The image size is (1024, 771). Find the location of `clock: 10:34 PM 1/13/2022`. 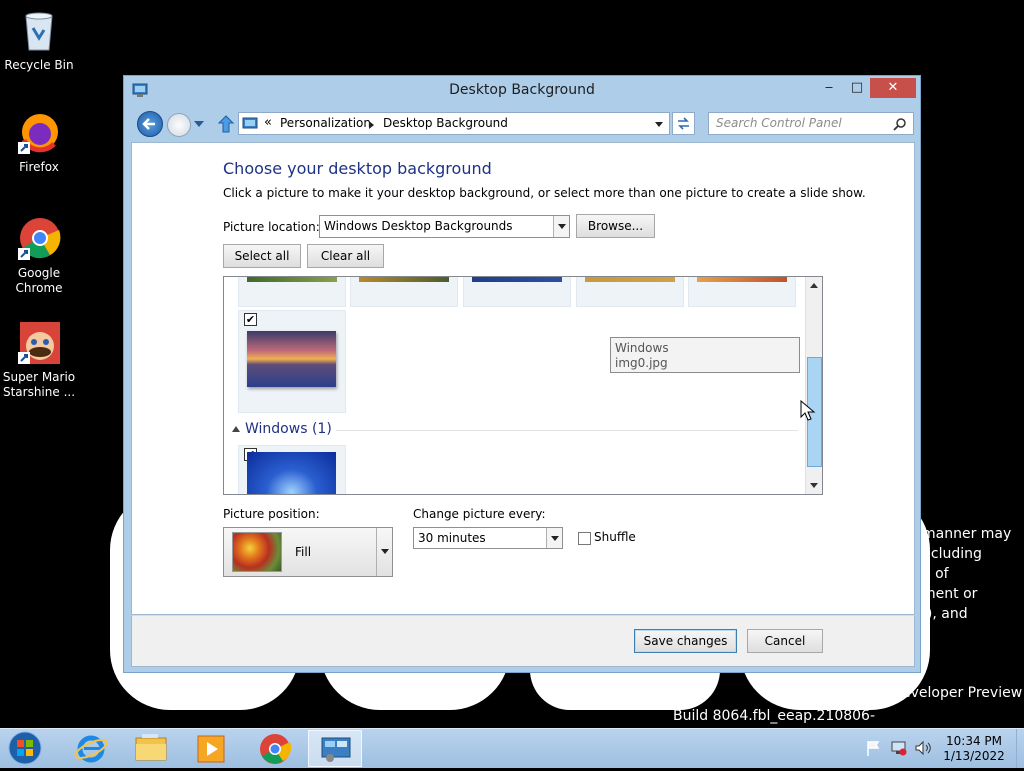

clock: 10:34 PM 1/13/2022 is located at coordinates (974, 749).